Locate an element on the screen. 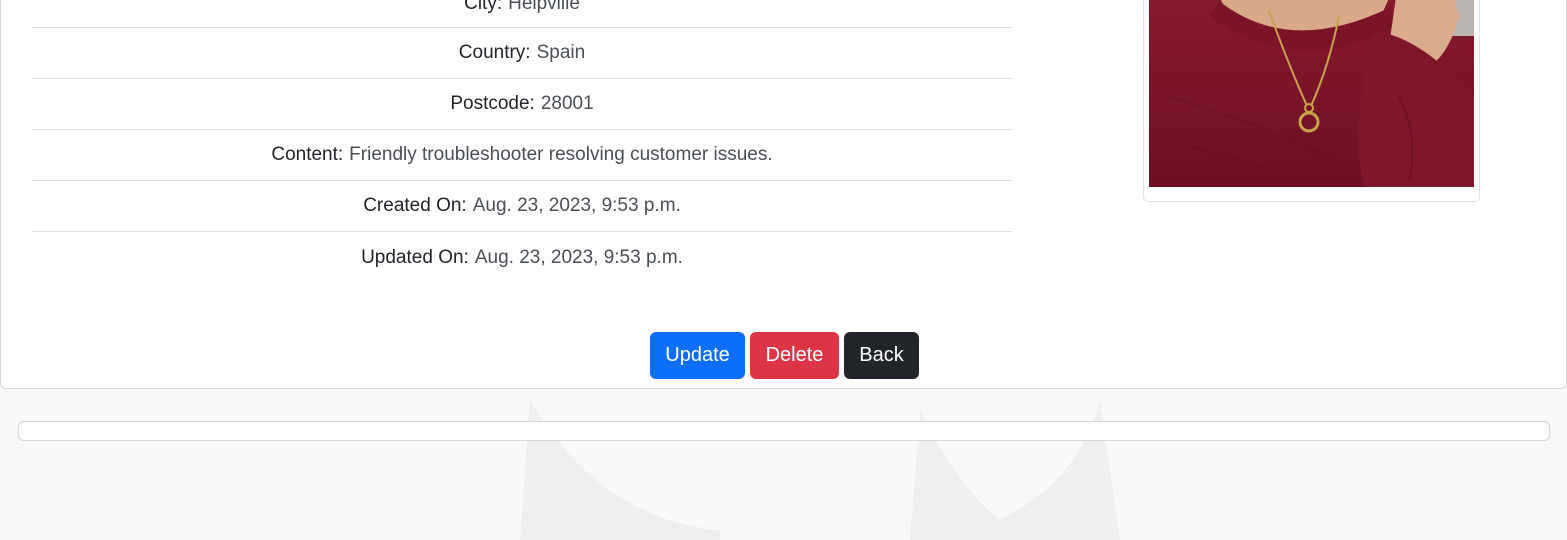 The height and width of the screenshot is (540, 1567). back-button: Back is located at coordinates (881, 355).